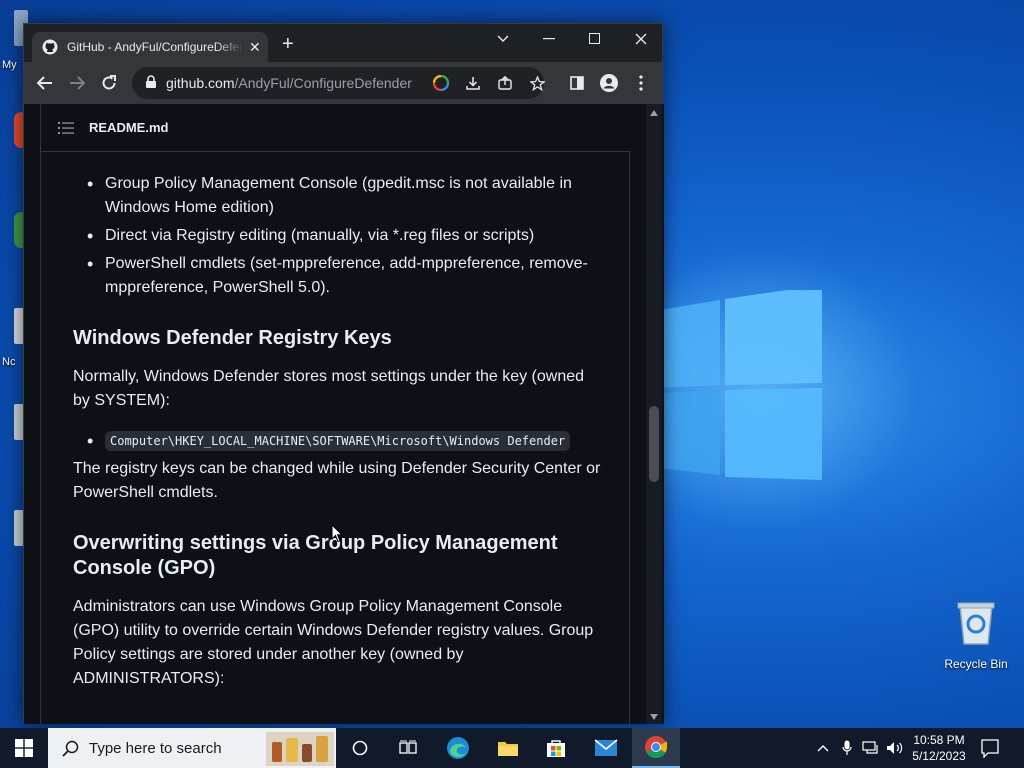 The image size is (1024, 768). What do you see at coordinates (976, 664) in the screenshot?
I see `recycle-bin-label: Recycle Bin` at bounding box center [976, 664].